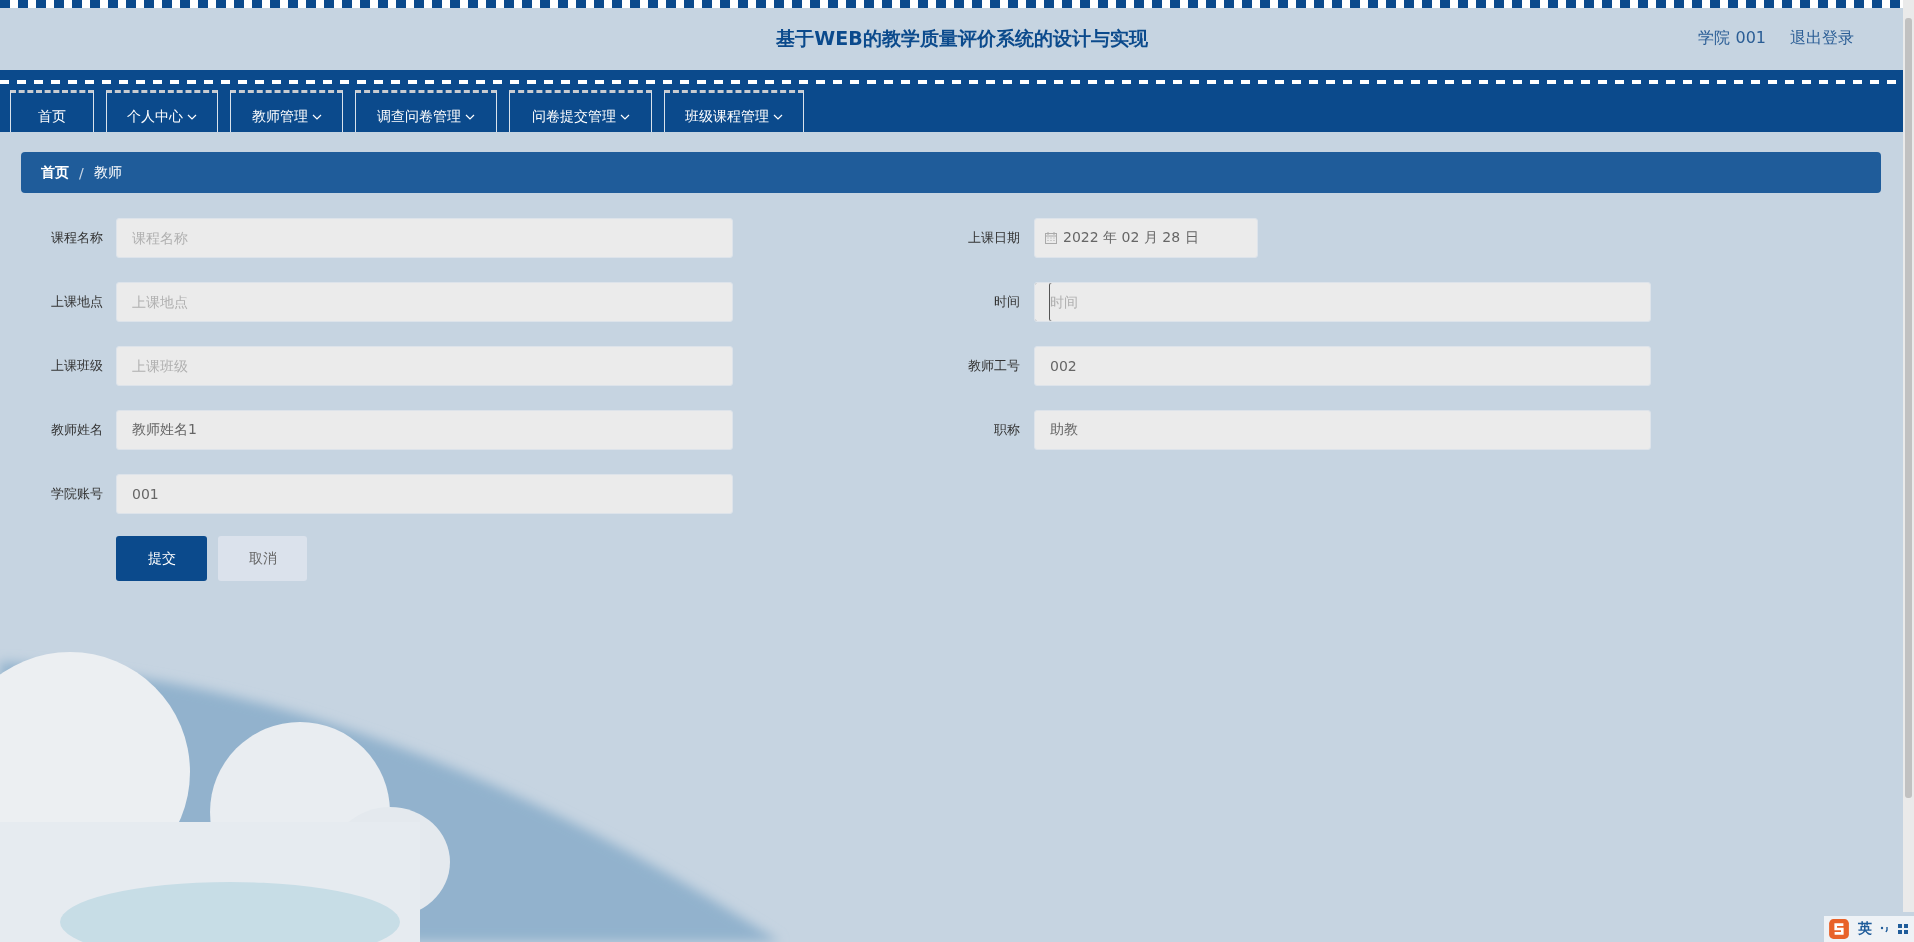 The height and width of the screenshot is (942, 1914). I want to click on input-field: 001, so click(424, 494).